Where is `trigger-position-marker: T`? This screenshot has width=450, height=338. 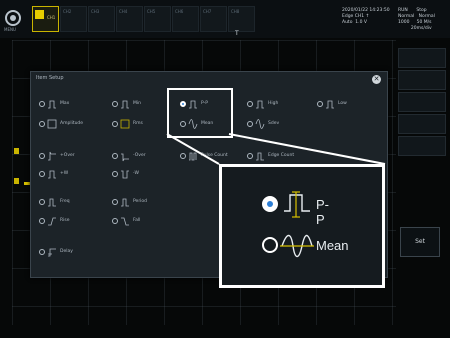 trigger-position-marker: T is located at coordinates (237, 33).